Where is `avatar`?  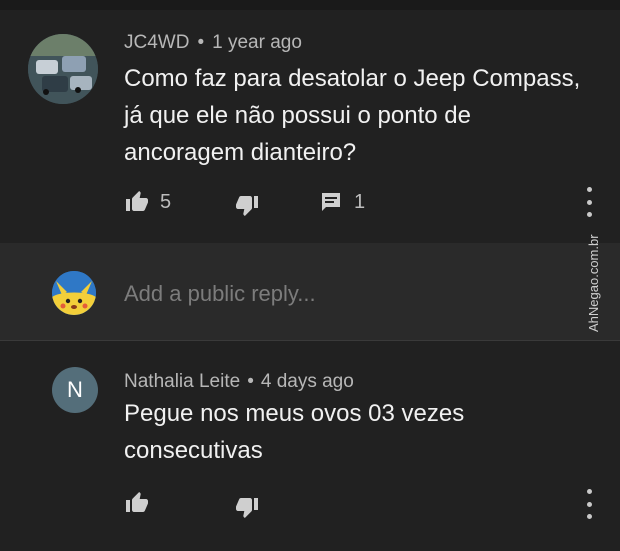
avatar is located at coordinates (63, 69).